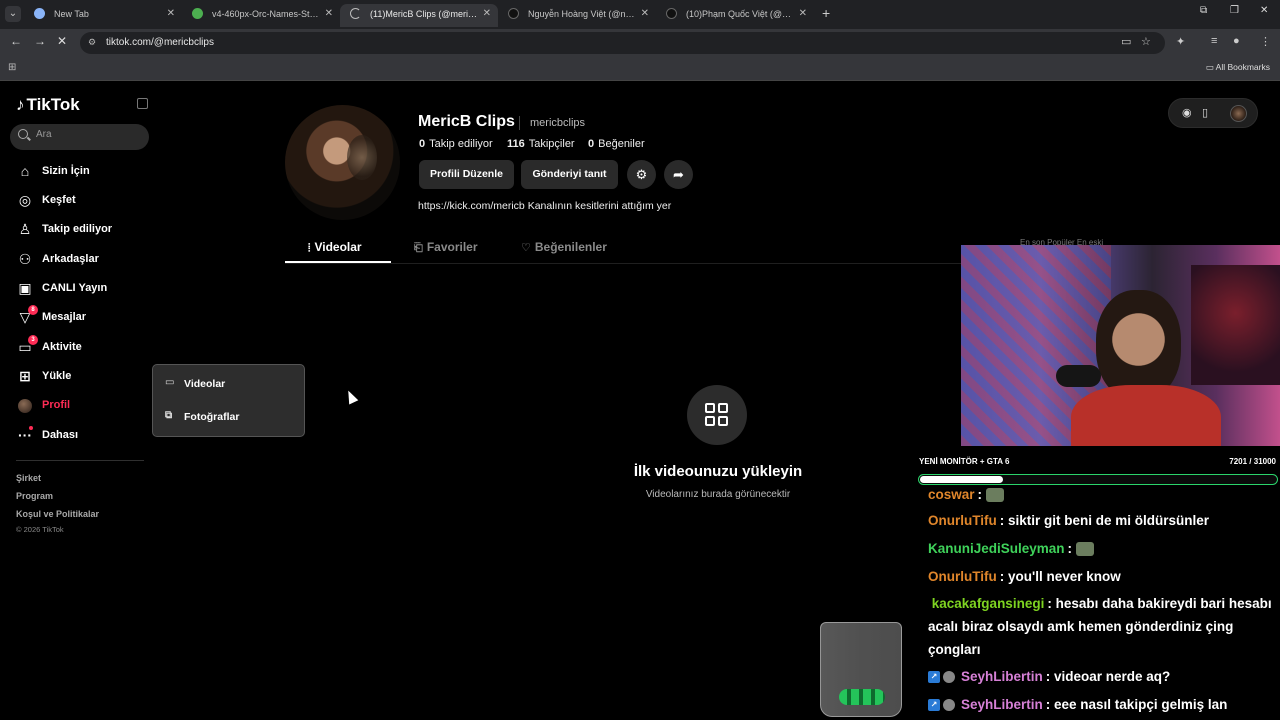  What do you see at coordinates (342, 162) in the screenshot?
I see `profile-avatar` at bounding box center [342, 162].